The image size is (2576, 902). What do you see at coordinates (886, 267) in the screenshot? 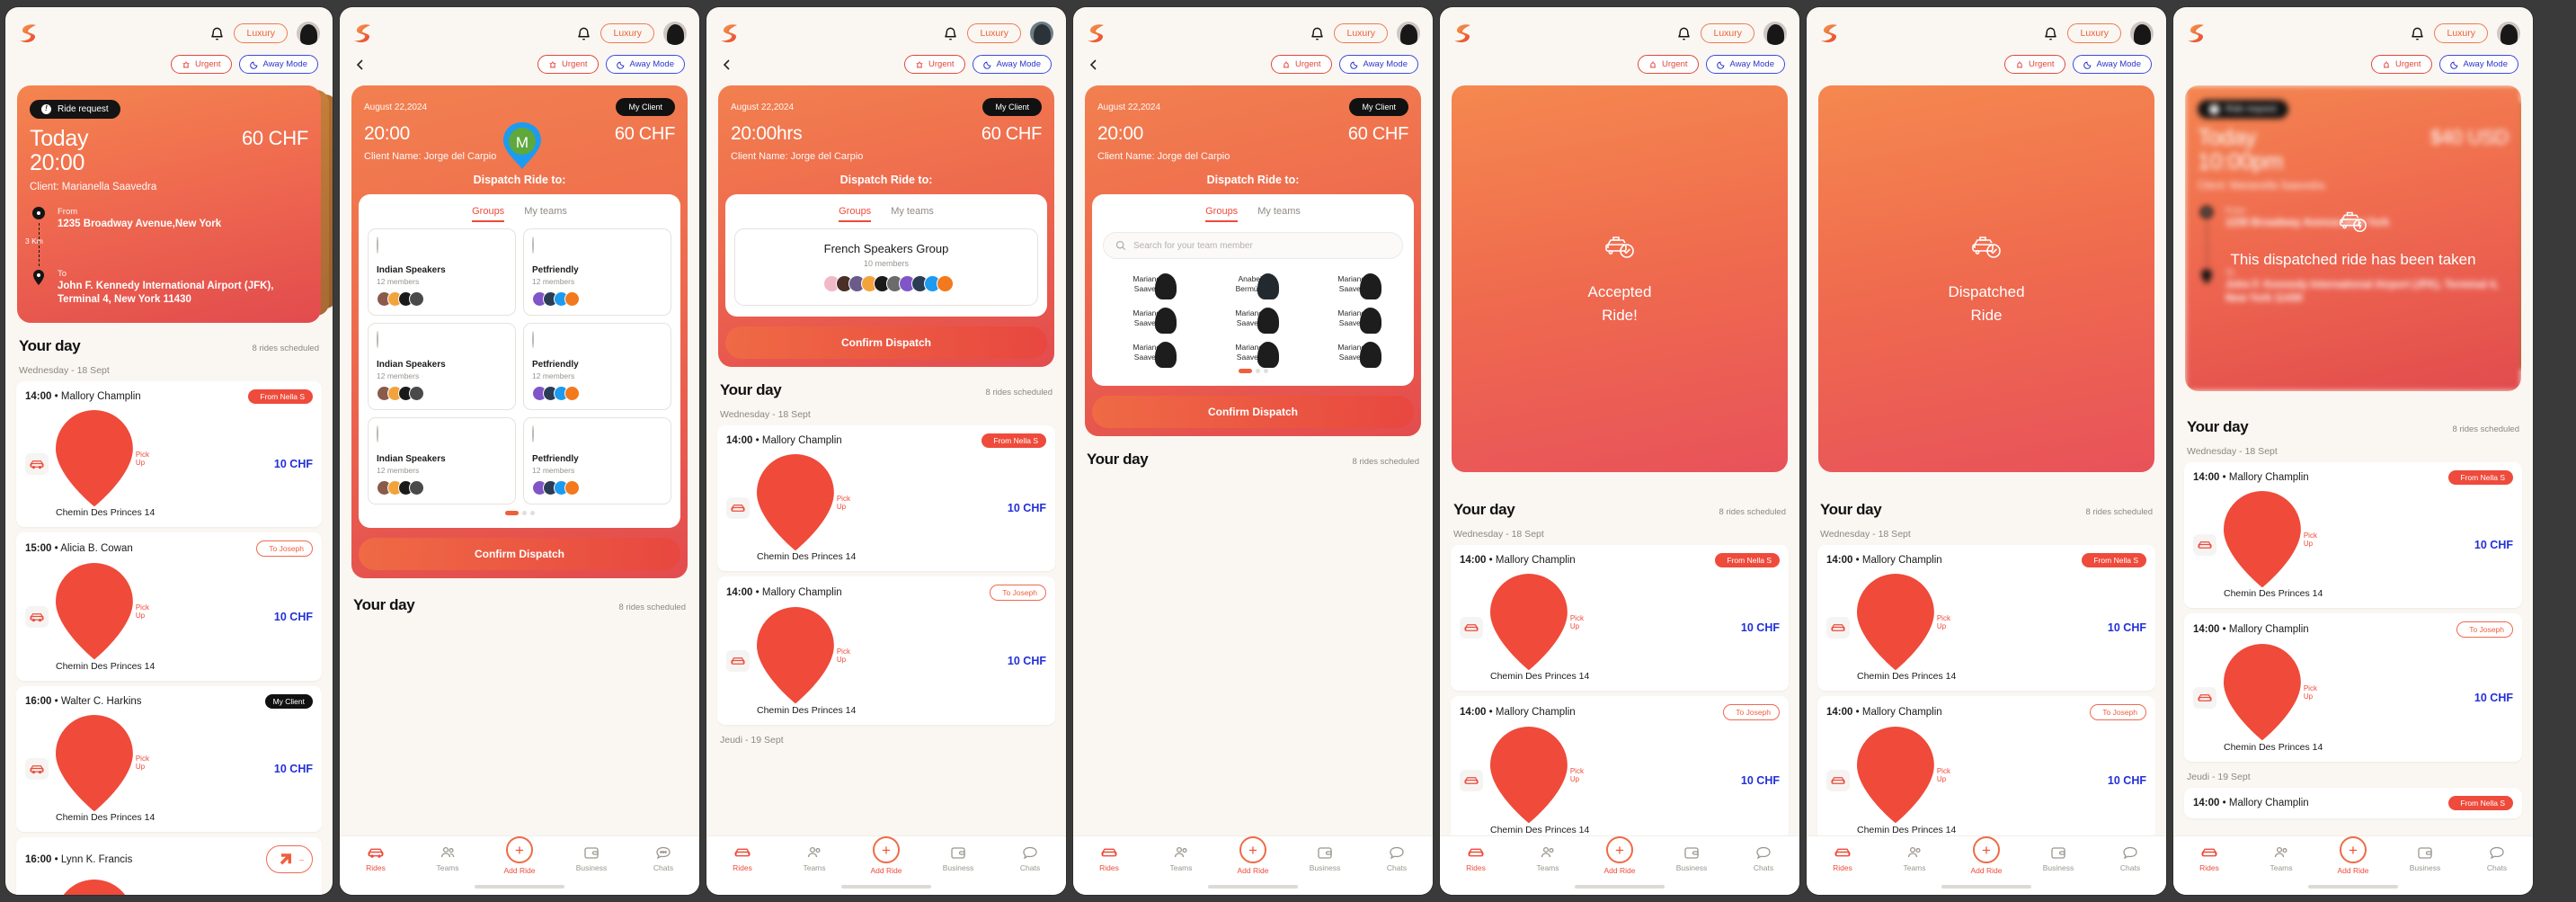
I see `featured-group-card: French Speakers Group 10 members` at bounding box center [886, 267].